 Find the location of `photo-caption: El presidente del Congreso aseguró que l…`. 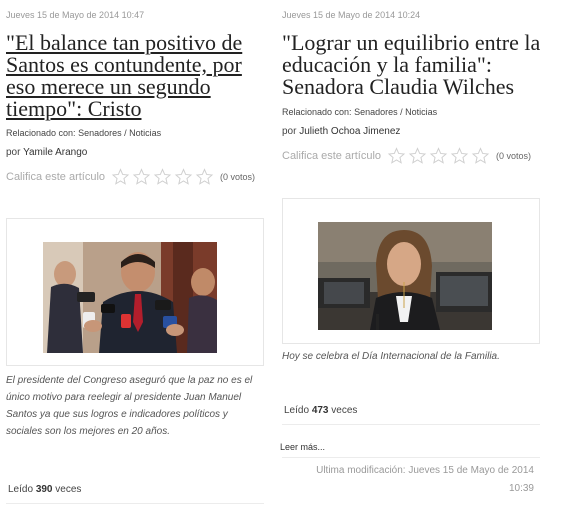

photo-caption: El presidente del Congreso aseguró que l… is located at coordinates (129, 406).